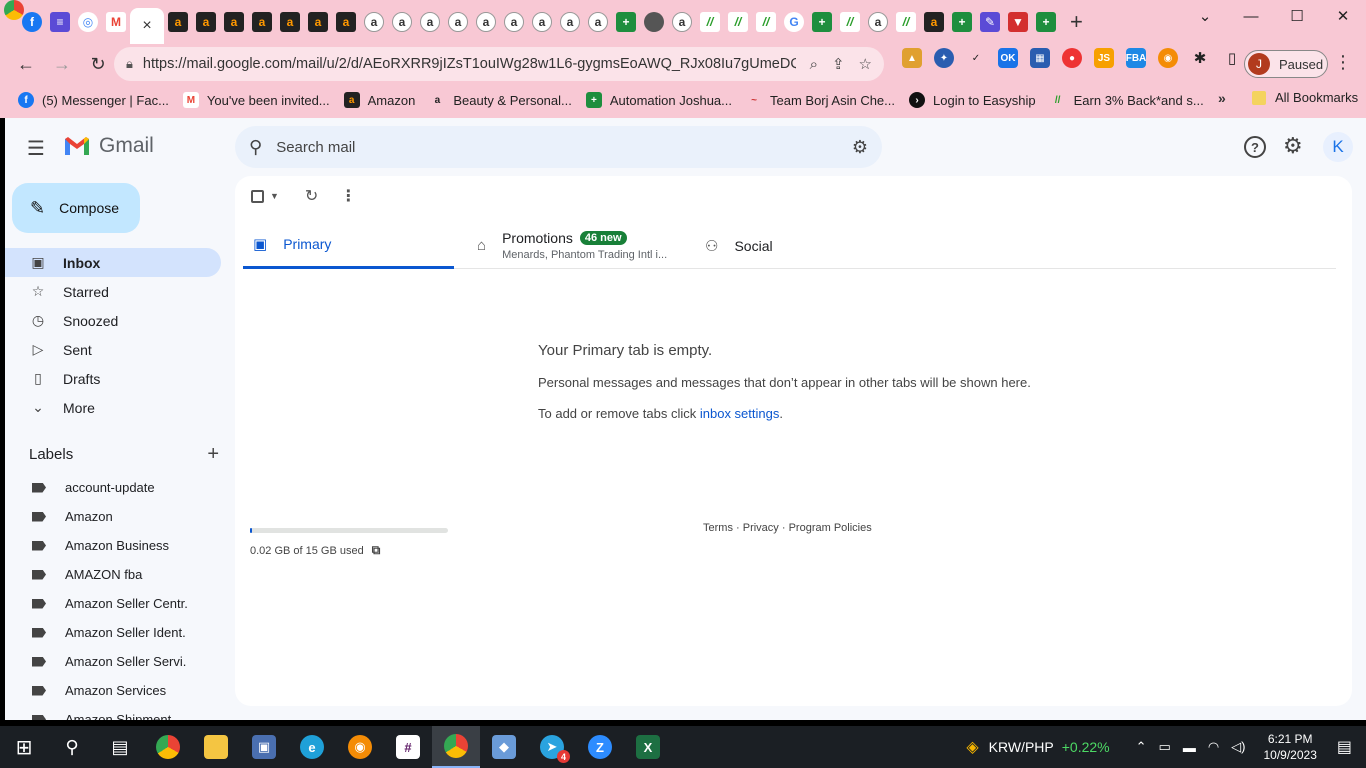 The width and height of the screenshot is (1366, 768). Describe the element at coordinates (312, 747) in the screenshot. I see `edge-icon: e` at that location.